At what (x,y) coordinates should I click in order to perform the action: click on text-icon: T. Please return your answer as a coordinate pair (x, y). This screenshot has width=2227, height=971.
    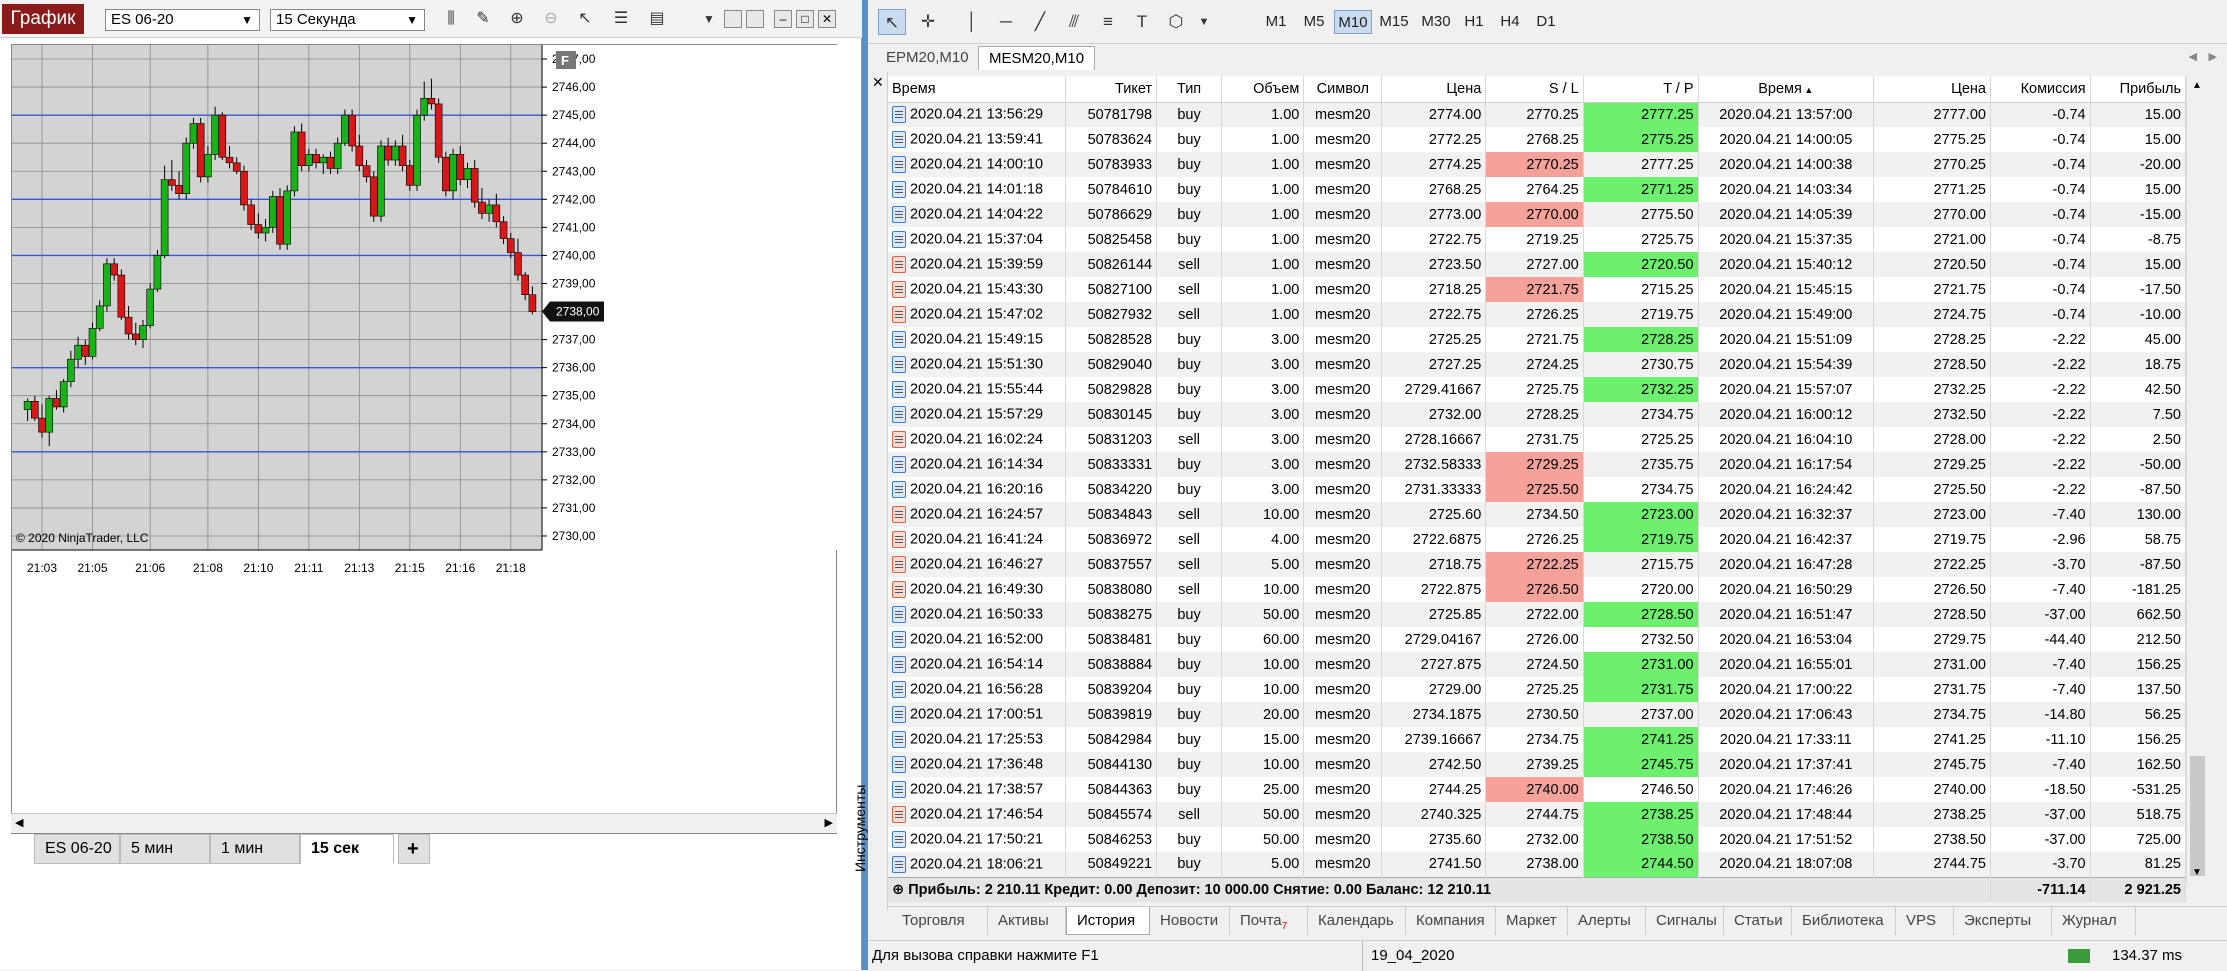
    Looking at the image, I should click on (1142, 22).